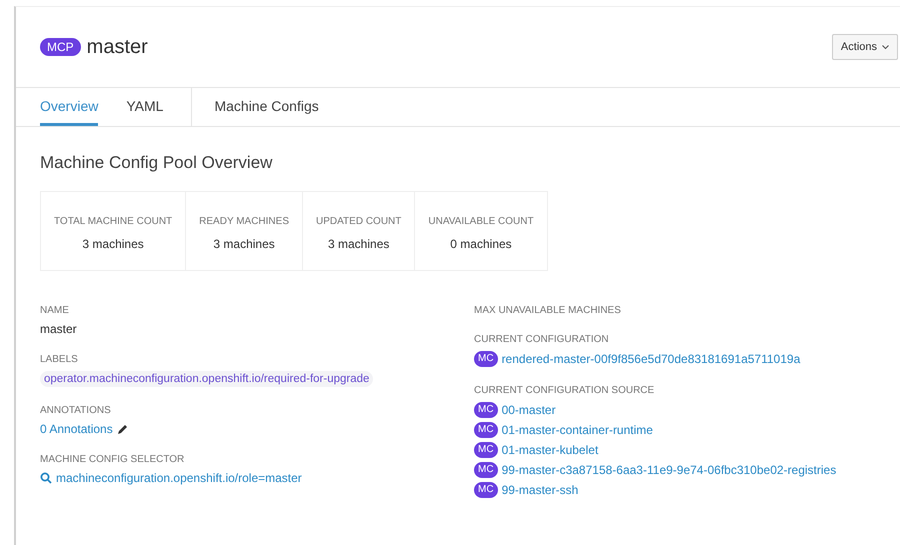 The image size is (900, 545). I want to click on label-chip: operator.machineconfiguration.openshift.io/required-for-upgrade, so click(207, 379).